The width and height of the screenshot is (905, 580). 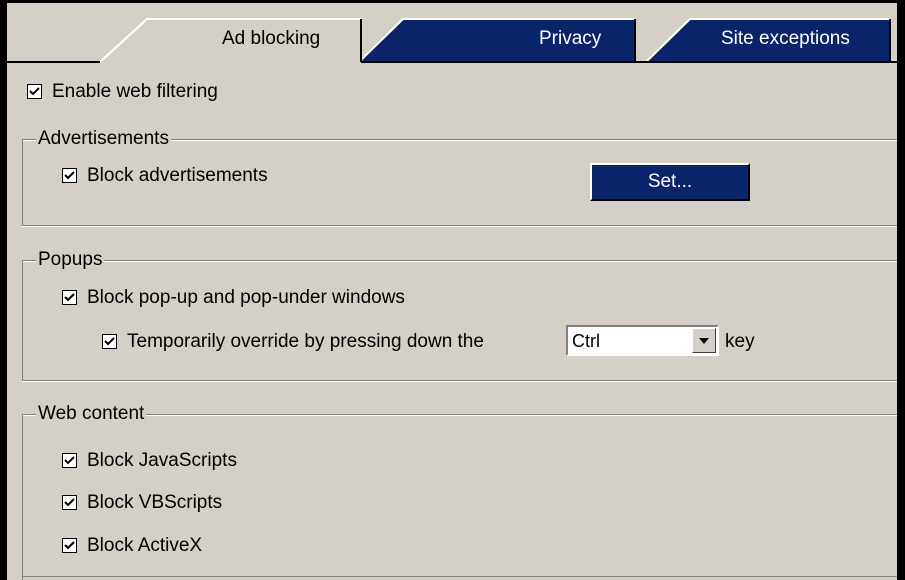 I want to click on enable-web-filtering-checkbox, so click(x=34, y=91).